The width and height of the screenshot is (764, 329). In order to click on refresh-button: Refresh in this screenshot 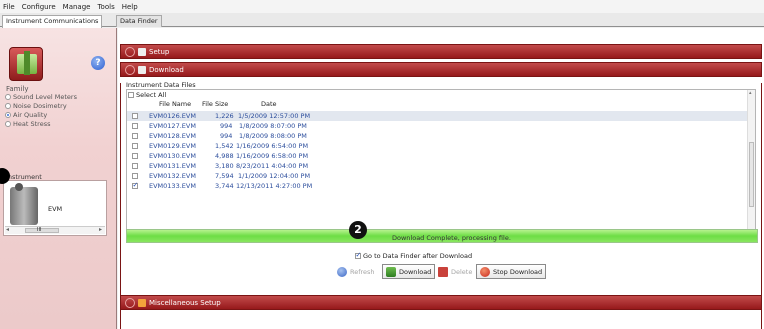, I will do `click(356, 271)`.